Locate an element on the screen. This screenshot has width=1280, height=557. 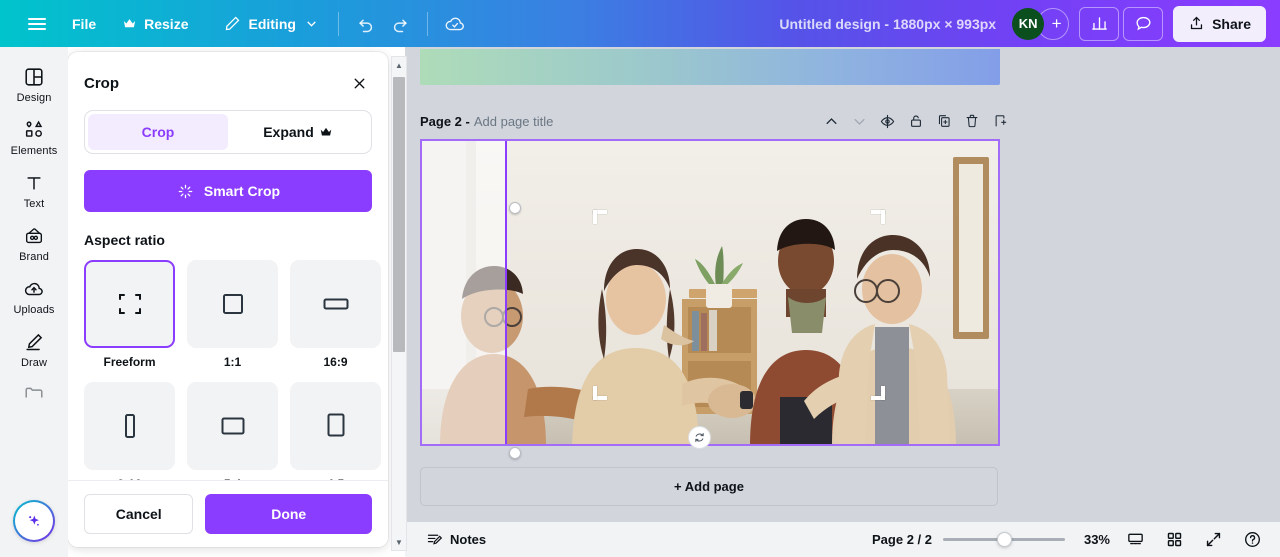
sidebar-item-brand: Brand is located at coordinates (34, 242).